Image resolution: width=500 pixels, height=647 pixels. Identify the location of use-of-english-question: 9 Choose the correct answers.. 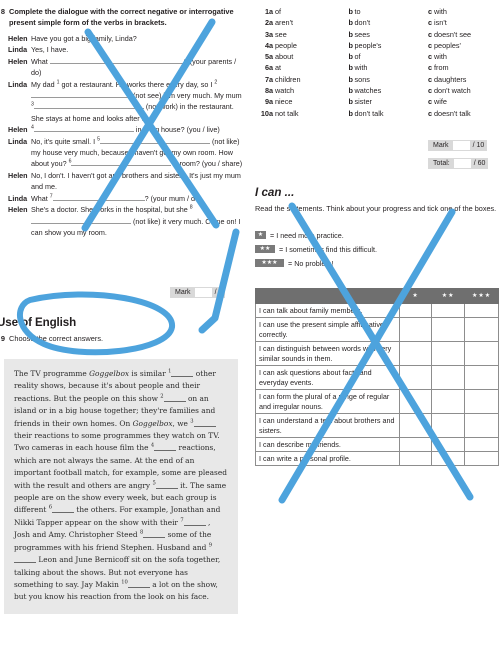
(51, 338).